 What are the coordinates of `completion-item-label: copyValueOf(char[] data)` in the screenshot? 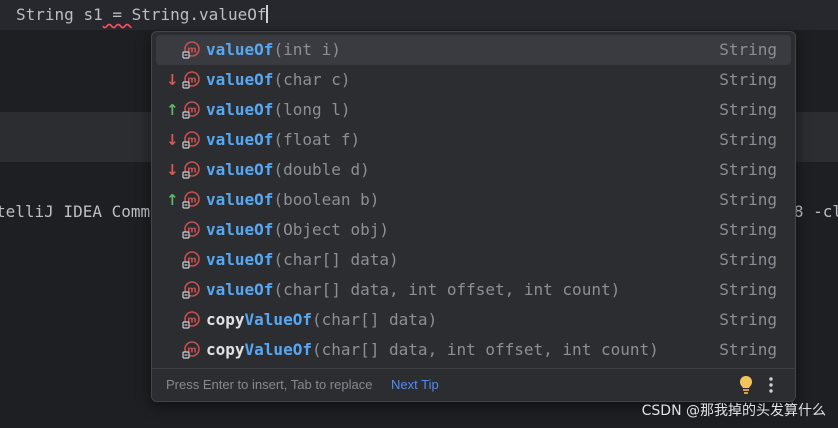 It's located at (321, 320).